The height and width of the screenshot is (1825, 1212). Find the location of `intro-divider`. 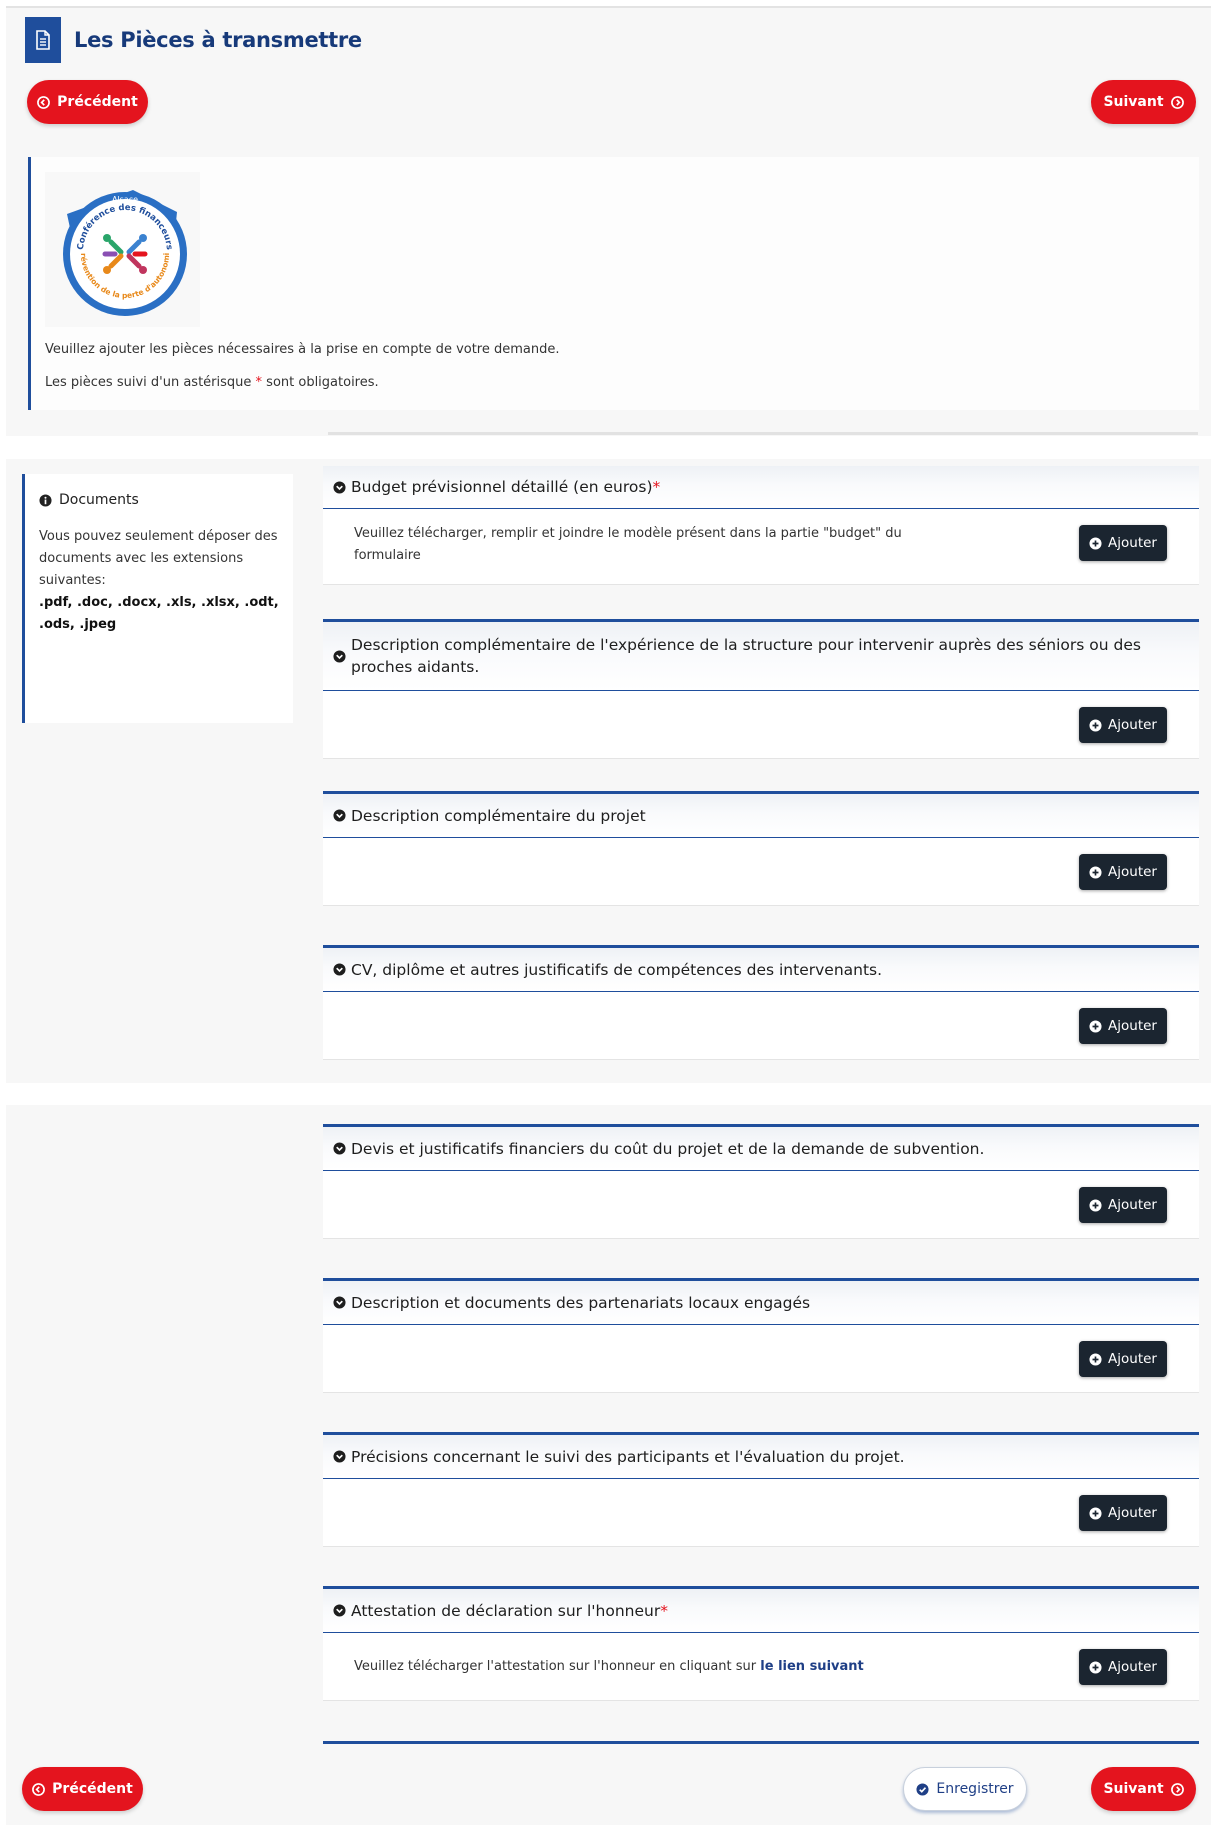

intro-divider is located at coordinates (763, 433).